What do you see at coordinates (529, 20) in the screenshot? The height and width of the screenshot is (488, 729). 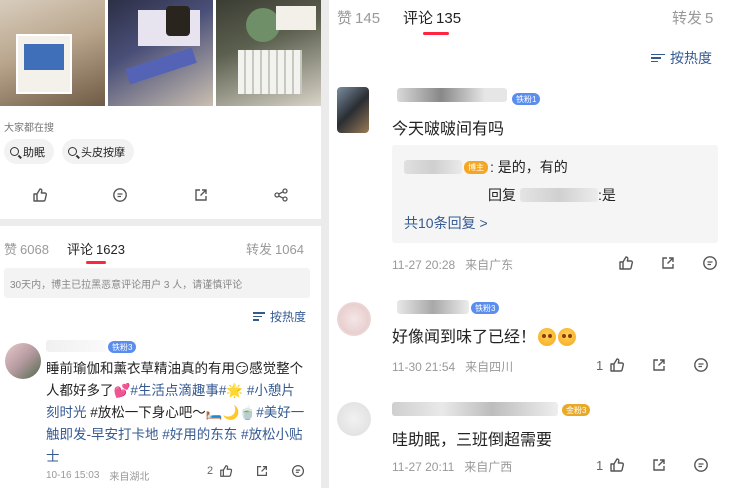 I see `engagement-tabs: 赞 145 评论 135 转发 5` at bounding box center [529, 20].